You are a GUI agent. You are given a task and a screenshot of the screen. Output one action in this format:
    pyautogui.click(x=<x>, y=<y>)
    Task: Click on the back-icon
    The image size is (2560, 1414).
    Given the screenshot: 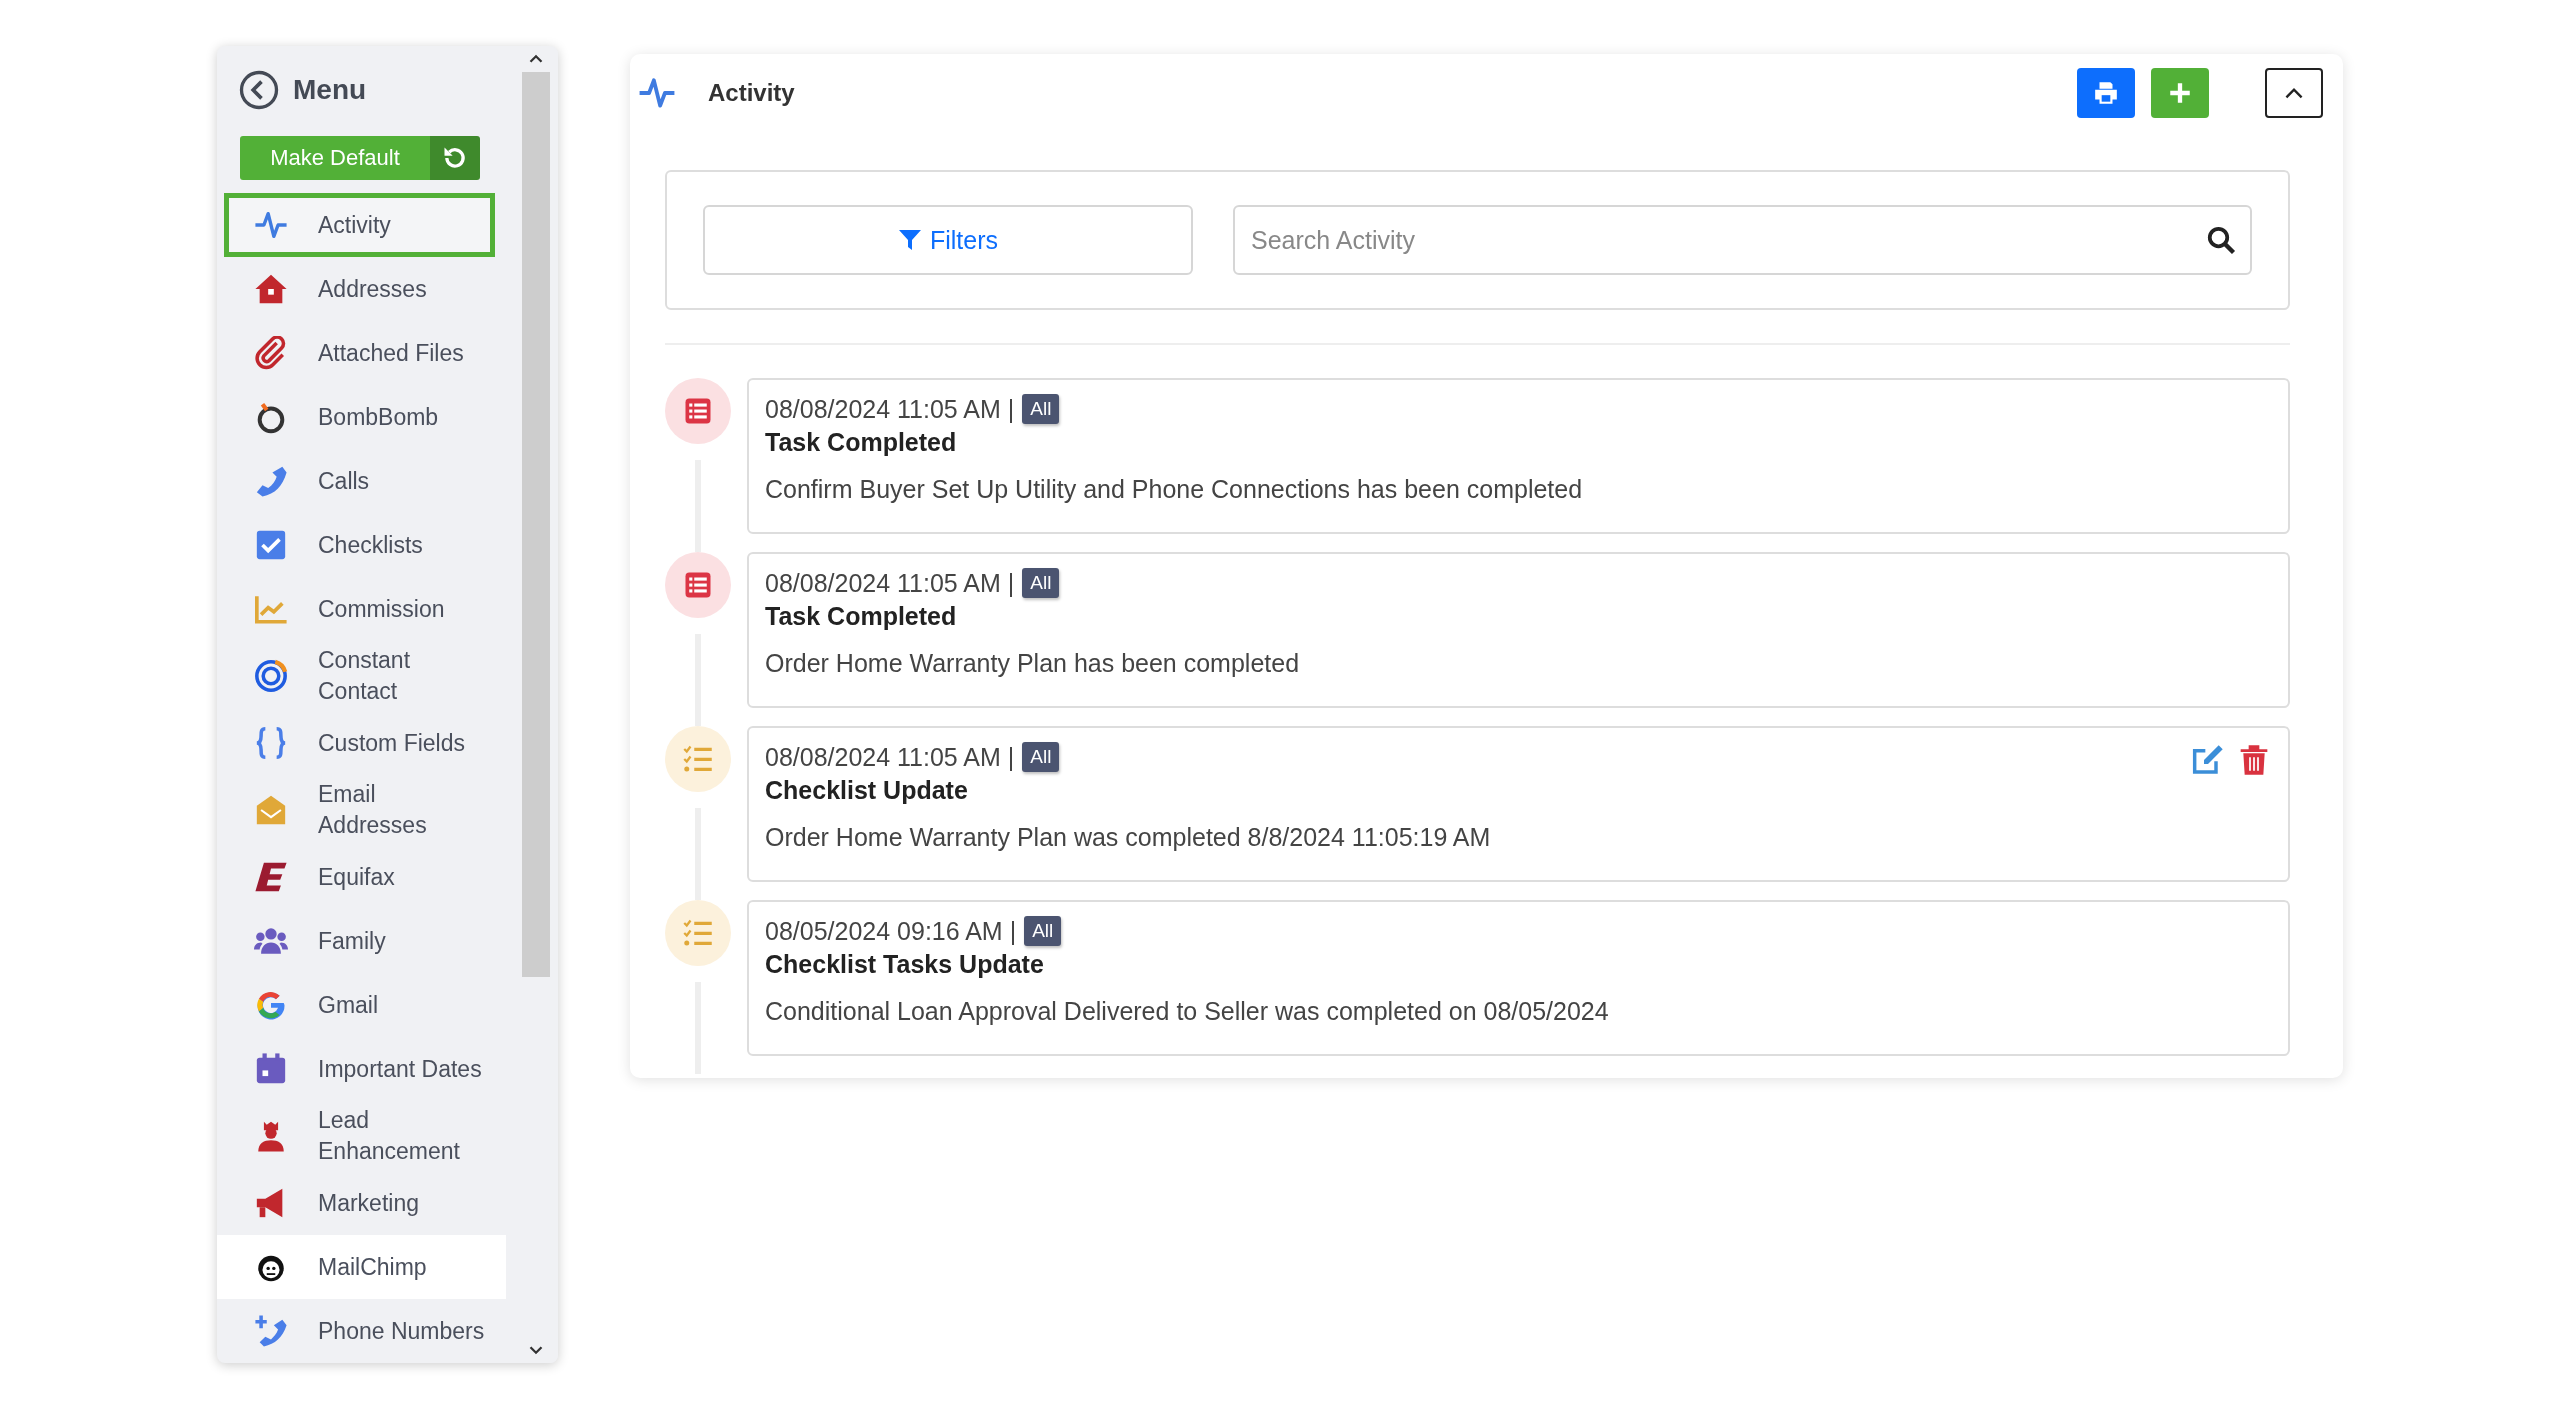 What is the action you would take?
    pyautogui.click(x=259, y=90)
    